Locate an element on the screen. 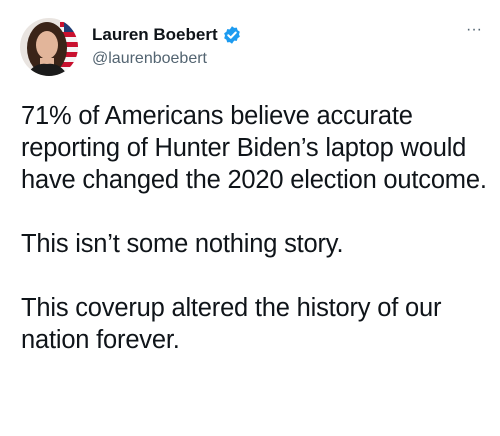  author-display-name: Lauren Boebert is located at coordinates (155, 35).